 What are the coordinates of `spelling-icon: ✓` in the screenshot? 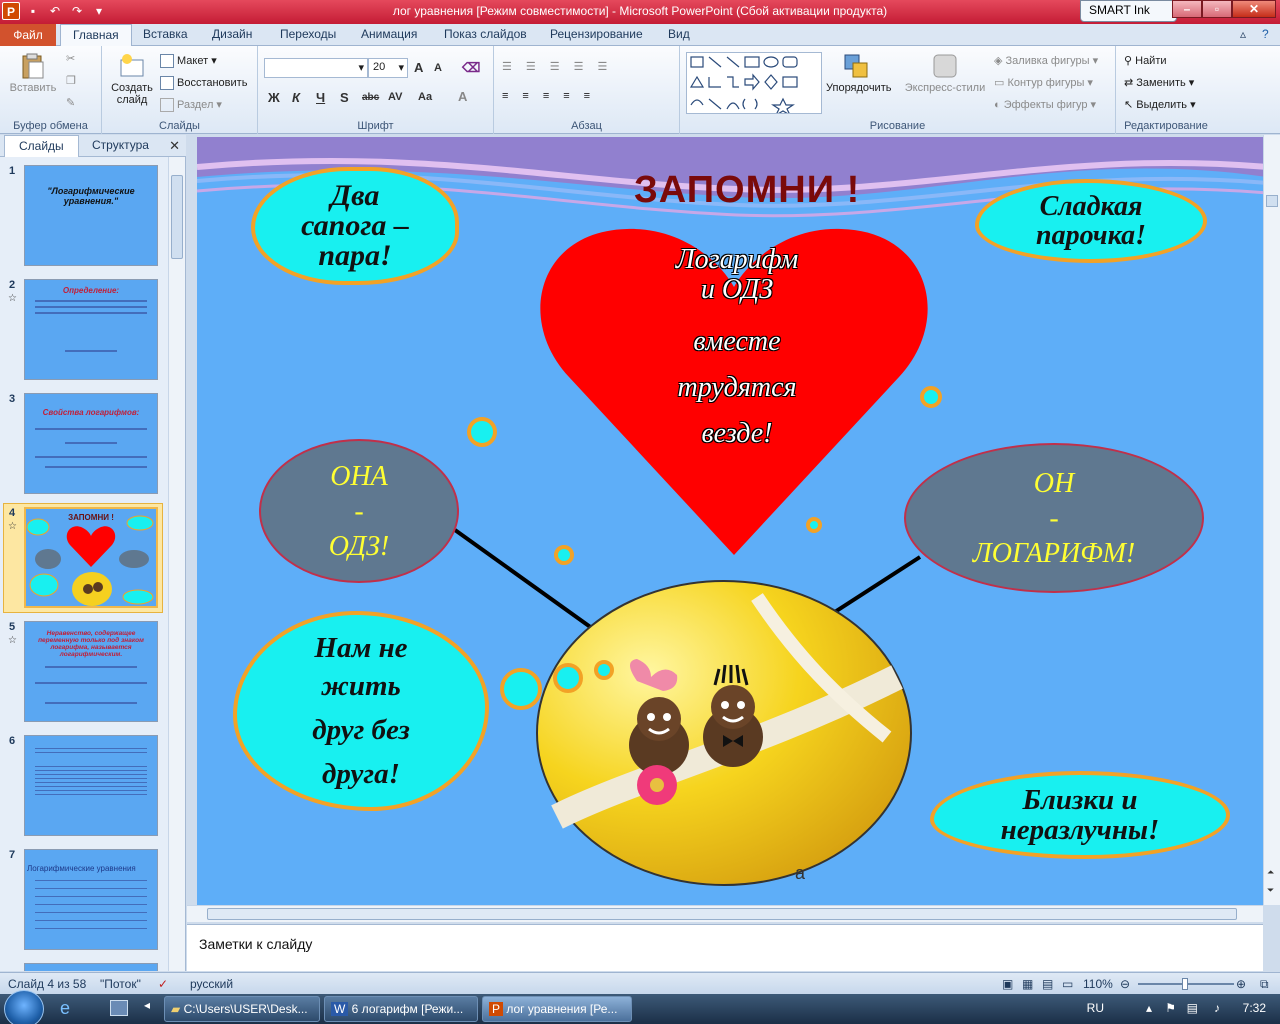 It's located at (163, 984).